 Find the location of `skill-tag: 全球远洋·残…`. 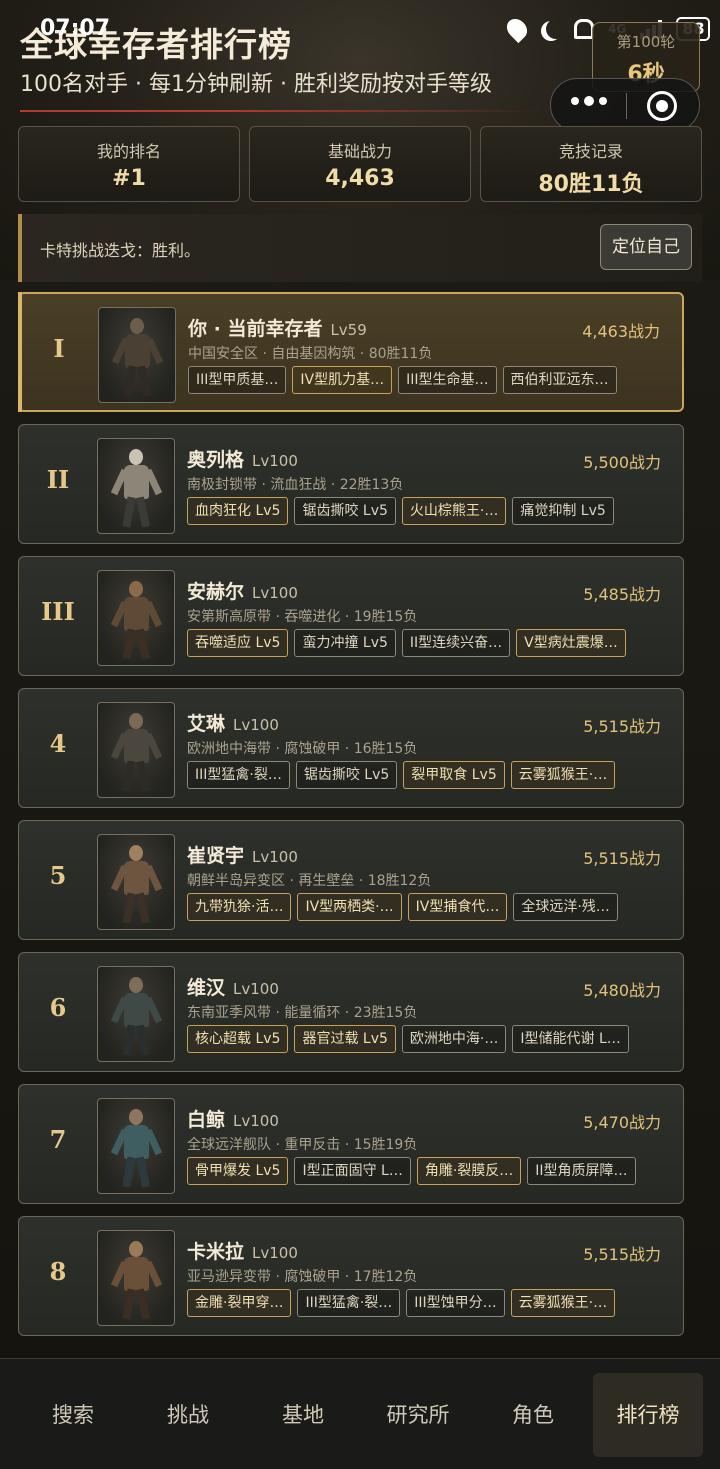

skill-tag: 全球远洋·残… is located at coordinates (565, 907).